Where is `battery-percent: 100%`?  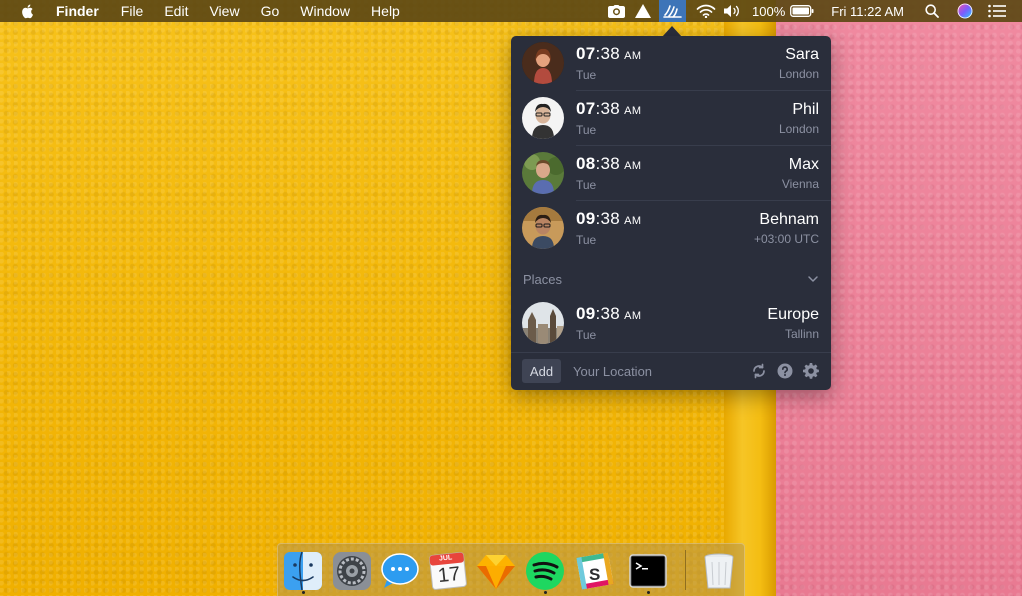
battery-percent: 100% is located at coordinates (769, 11).